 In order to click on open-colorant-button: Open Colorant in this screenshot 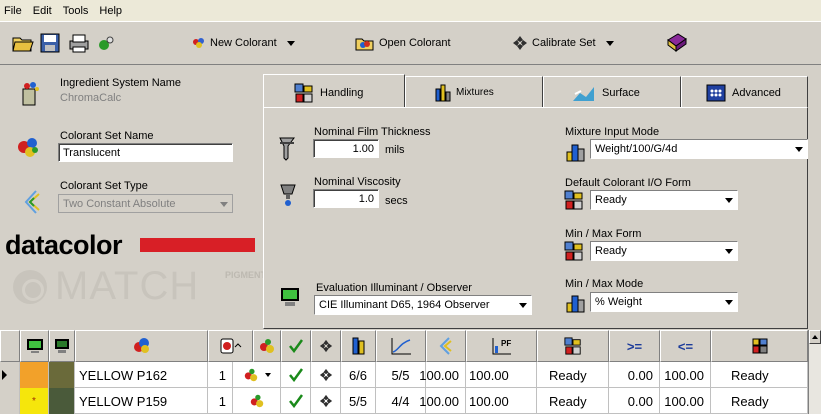, I will do `click(403, 43)`.